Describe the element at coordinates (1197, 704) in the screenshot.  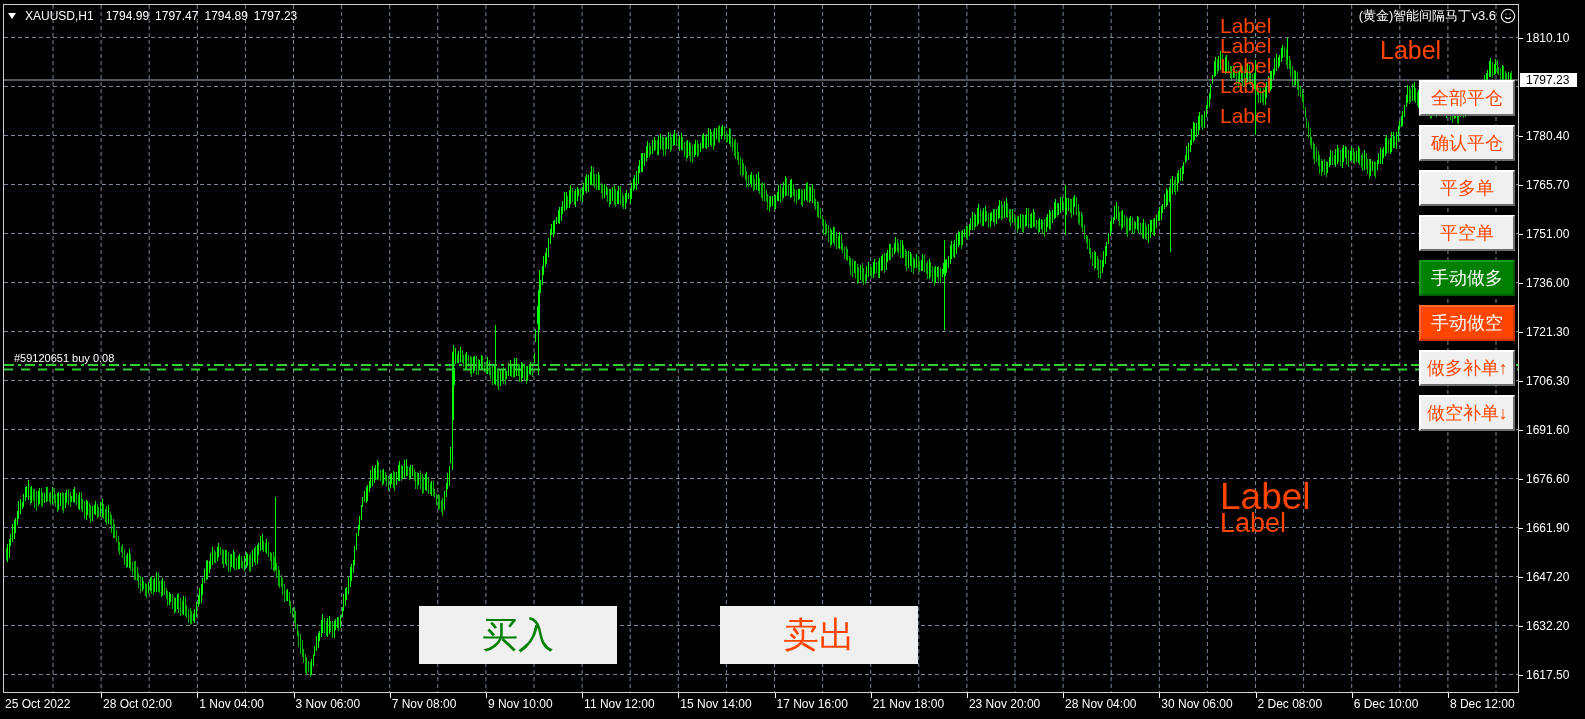
I see `time-label: 30 Nov 06:00` at that location.